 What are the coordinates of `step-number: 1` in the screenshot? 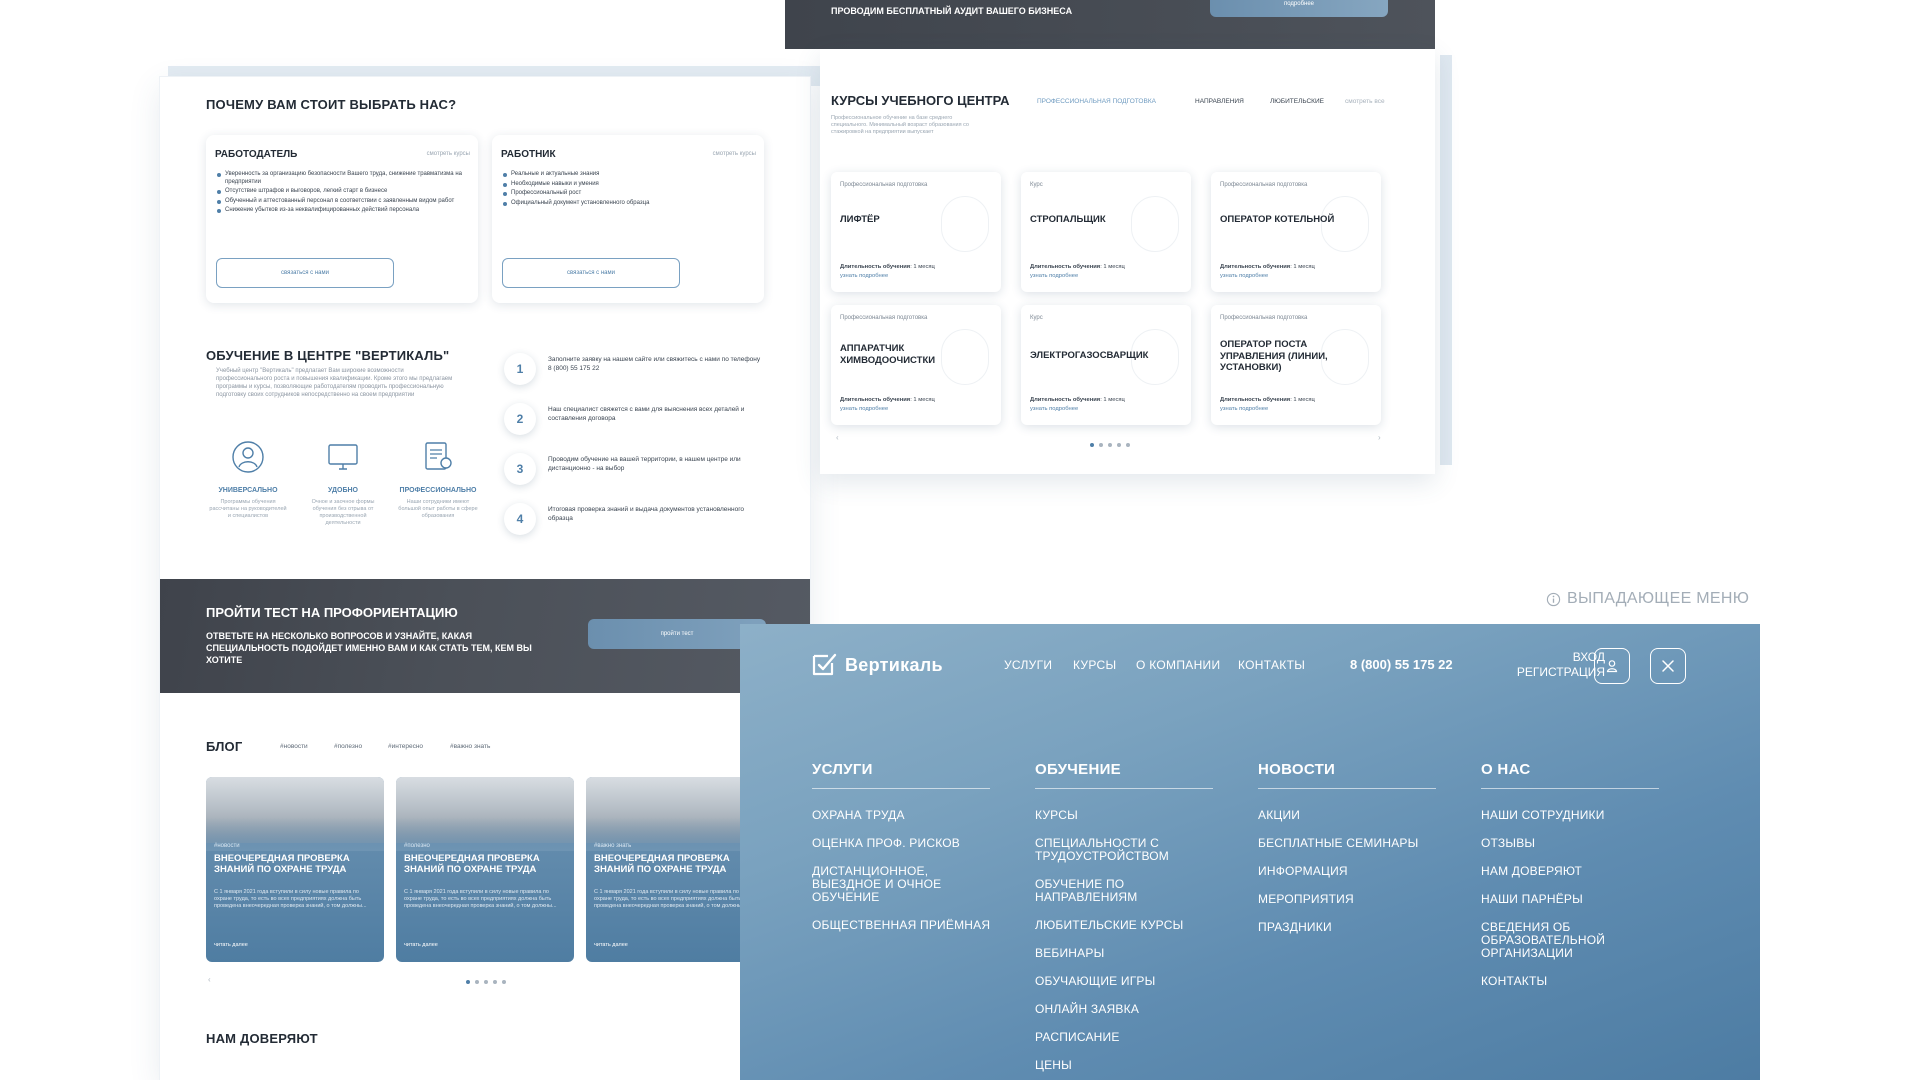 It's located at (520, 369).